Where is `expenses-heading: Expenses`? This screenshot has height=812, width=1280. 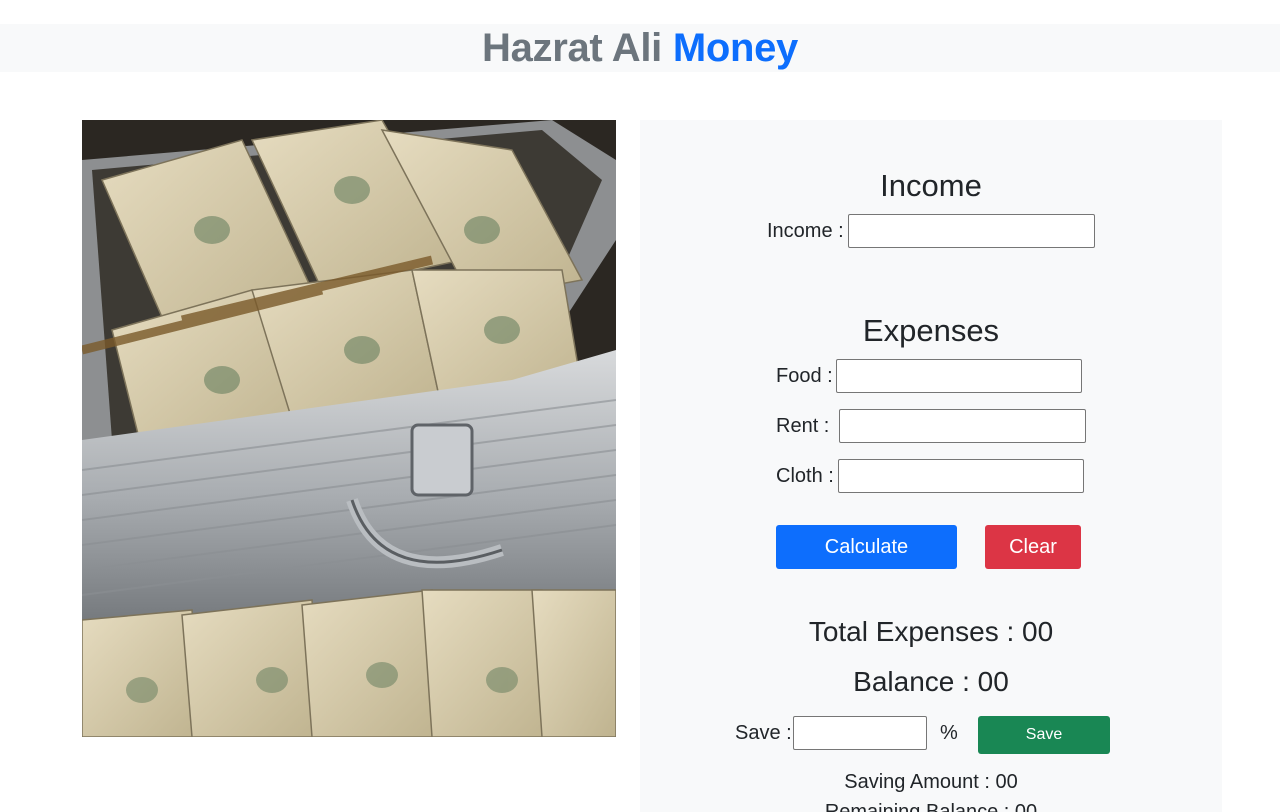
expenses-heading: Expenses is located at coordinates (931, 330).